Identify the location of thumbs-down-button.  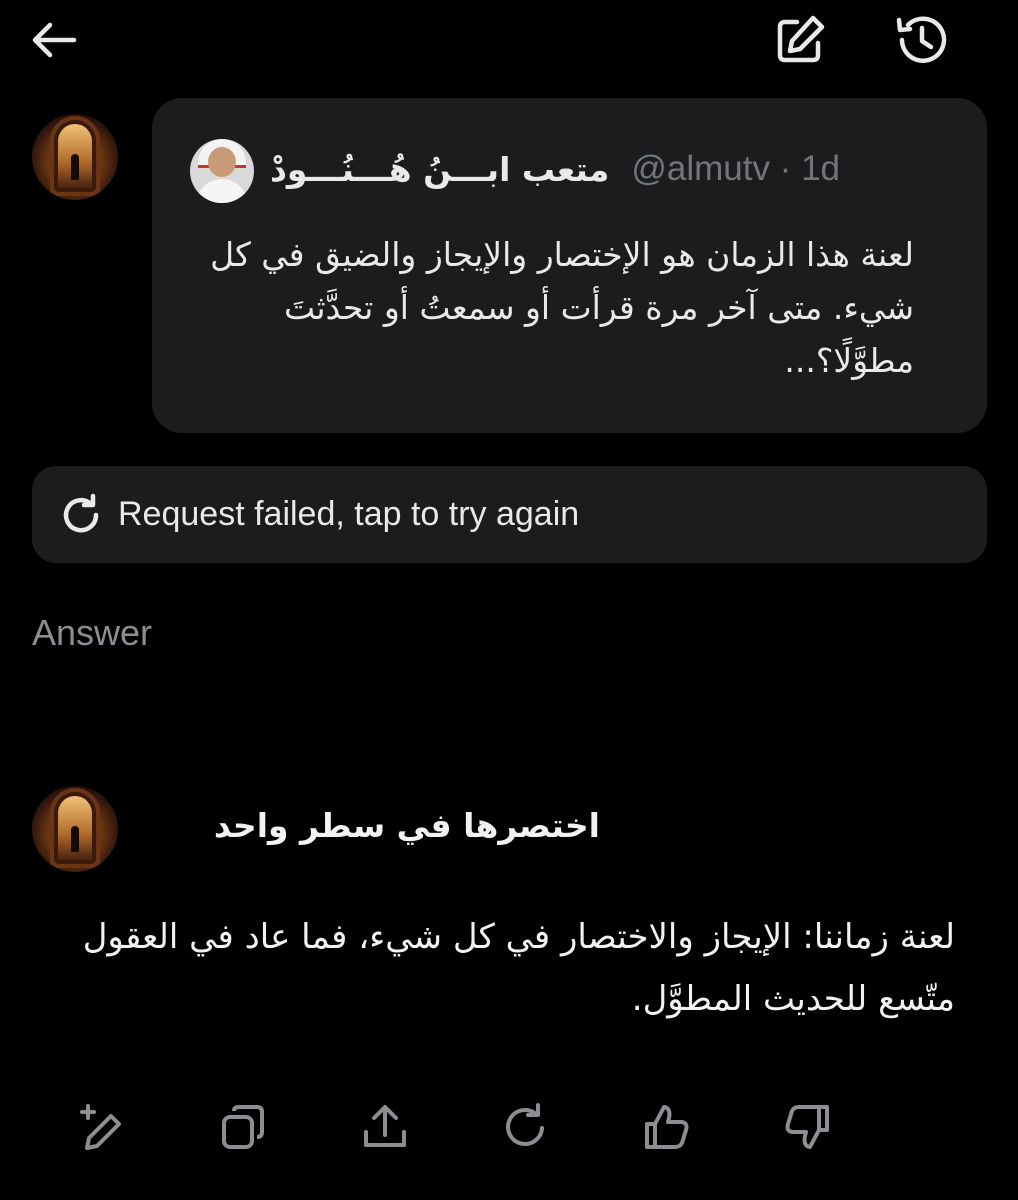
(807, 1127).